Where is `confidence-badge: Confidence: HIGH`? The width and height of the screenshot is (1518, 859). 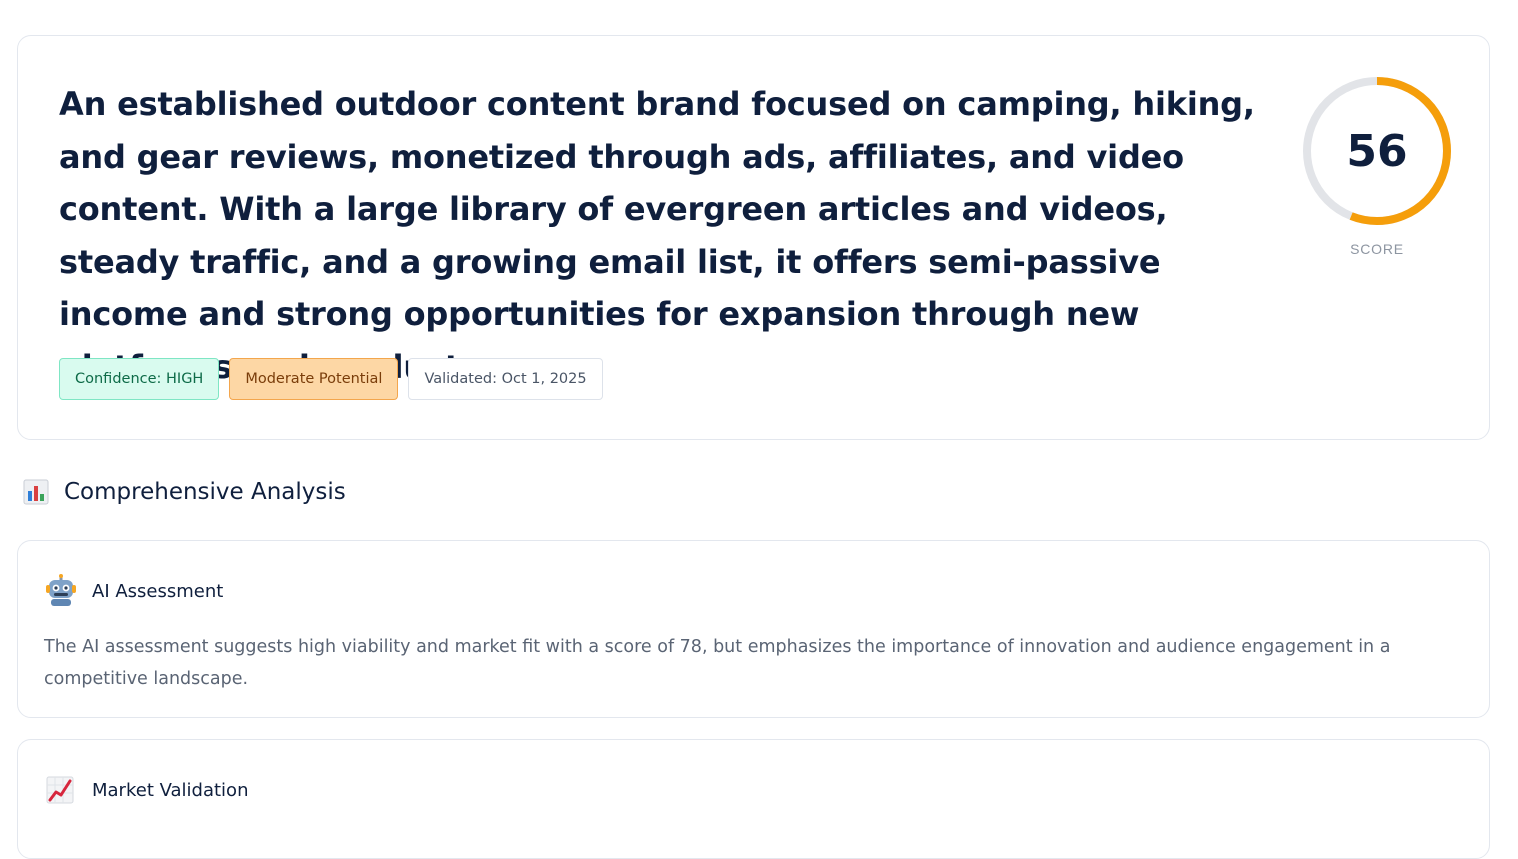 confidence-badge: Confidence: HIGH is located at coordinates (139, 379).